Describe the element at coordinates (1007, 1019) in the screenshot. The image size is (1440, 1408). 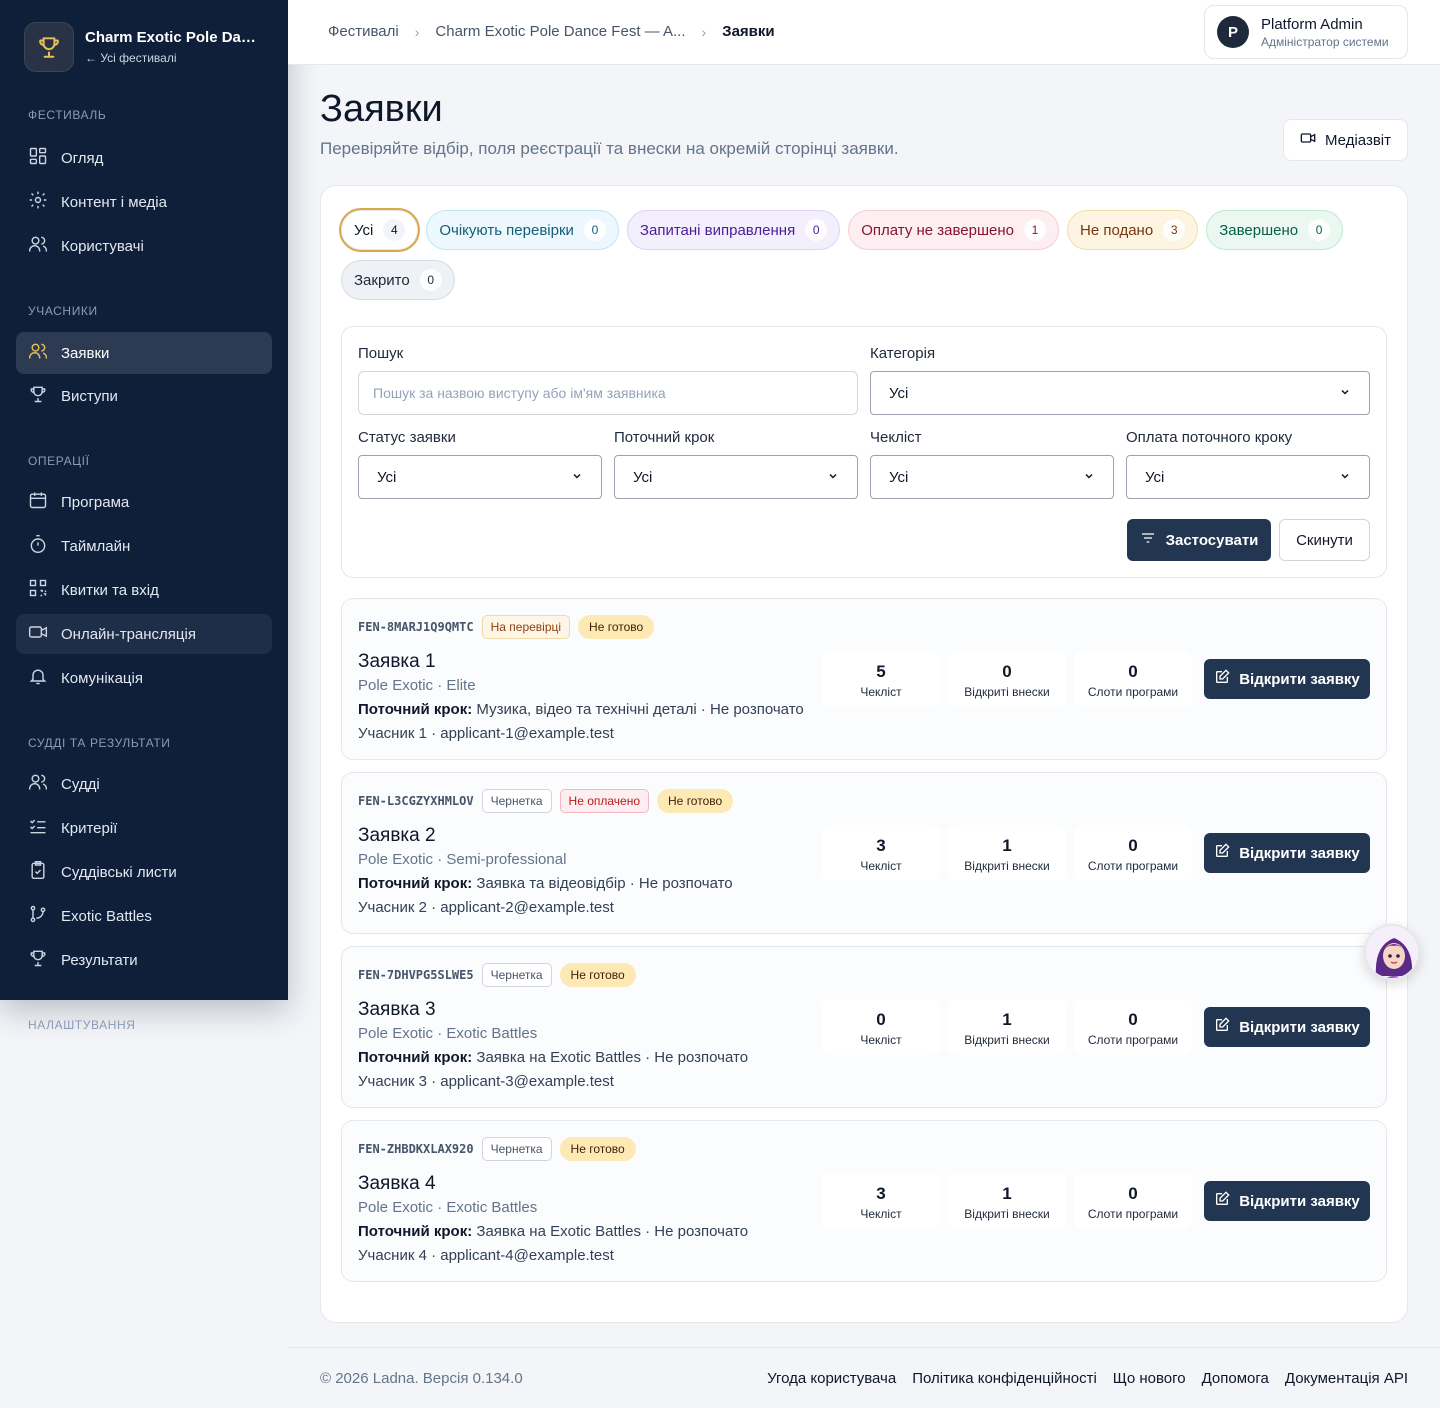
I see `stat-value: 1` at that location.